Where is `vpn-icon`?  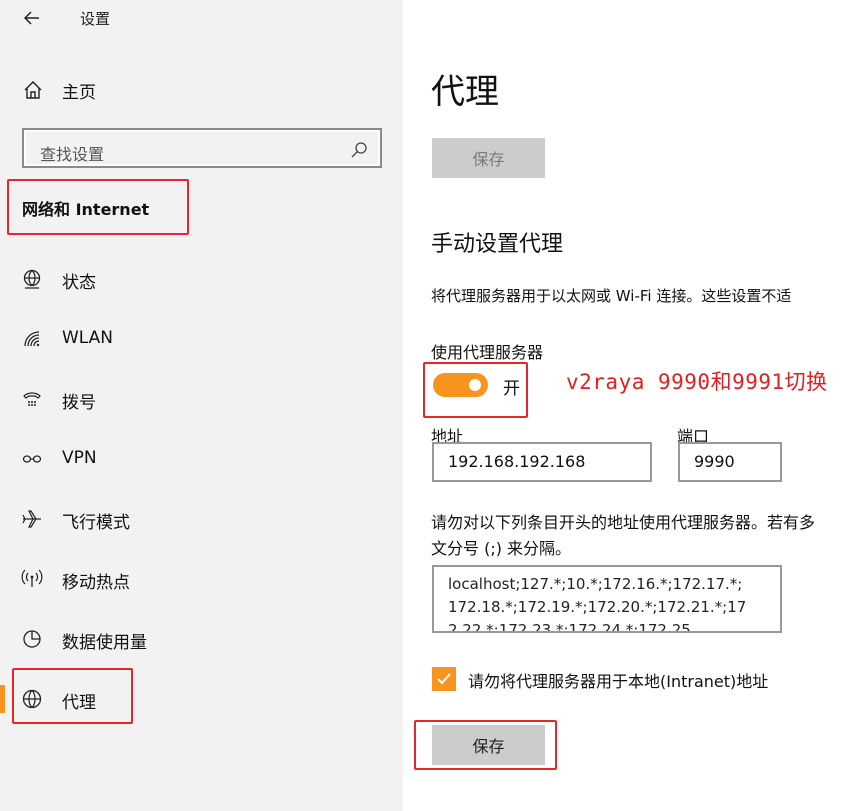
vpn-icon is located at coordinates (32, 459).